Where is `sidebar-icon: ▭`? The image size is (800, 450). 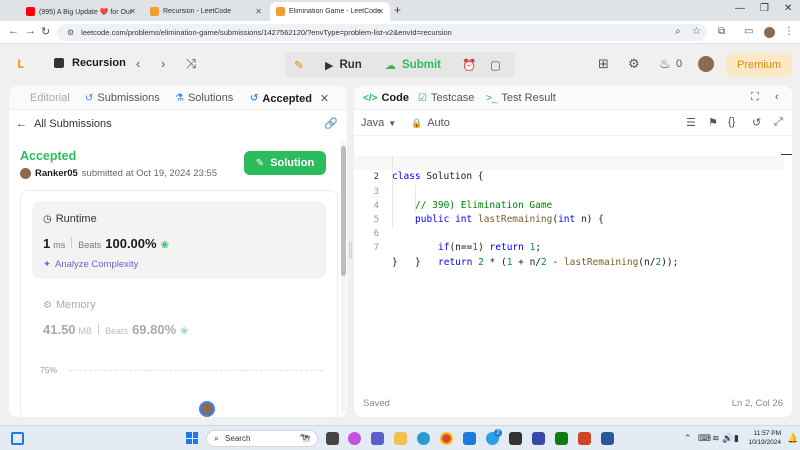 sidebar-icon: ▭ is located at coordinates (748, 31).